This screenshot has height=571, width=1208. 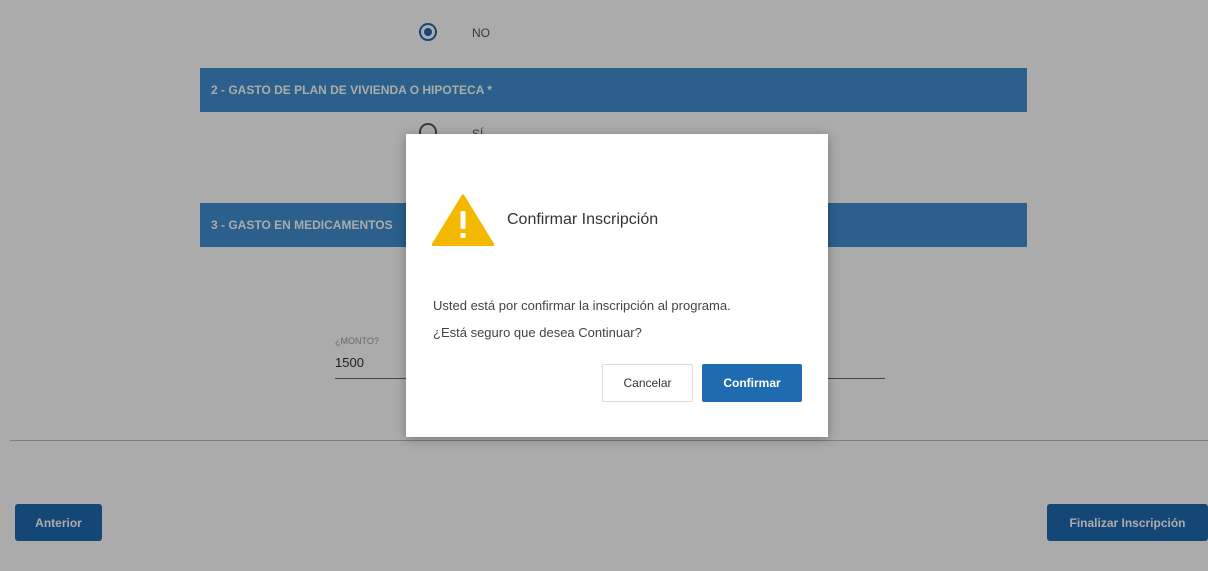 What do you see at coordinates (647, 383) in the screenshot?
I see `cancel-button: Cancelar` at bounding box center [647, 383].